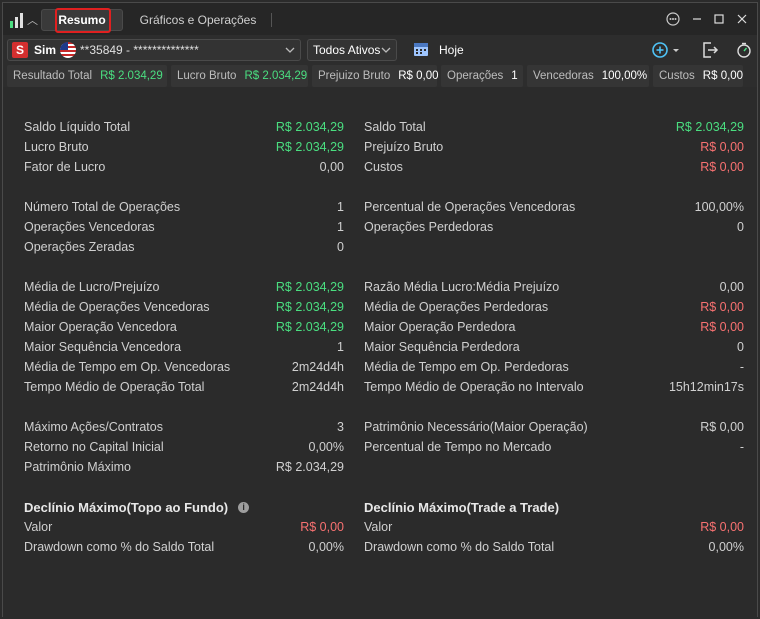 The height and width of the screenshot is (619, 760). I want to click on more-options-icon, so click(673, 19).